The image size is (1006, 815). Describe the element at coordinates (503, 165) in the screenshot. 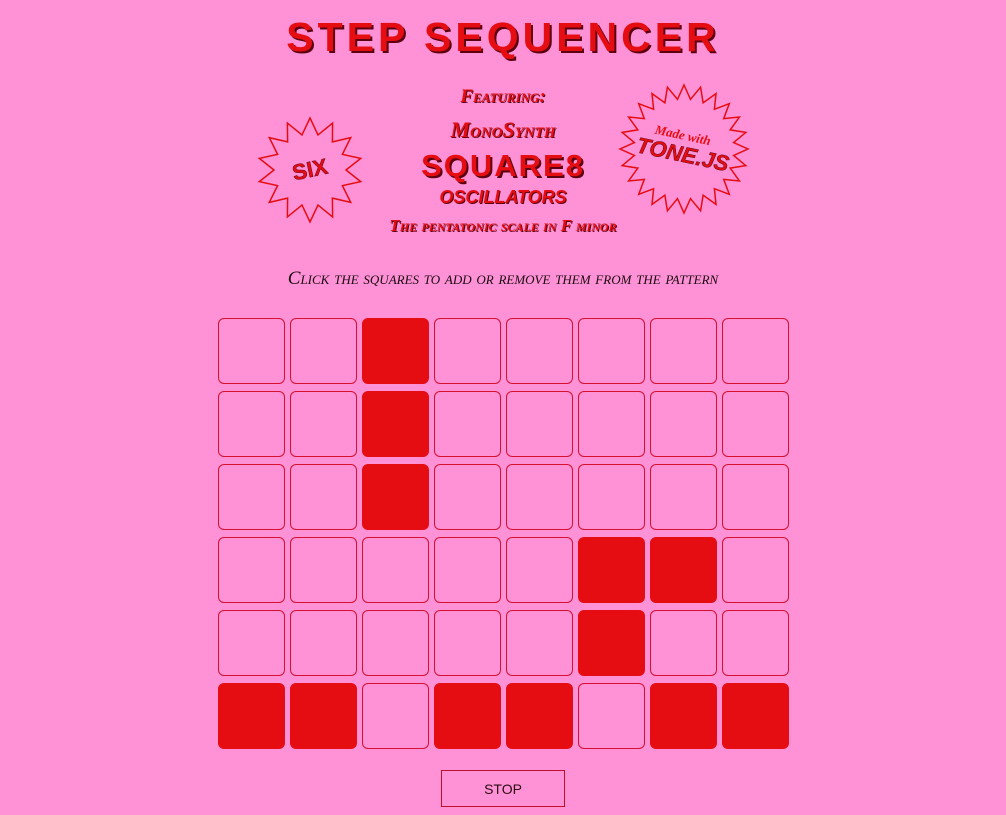

I see `oscillator-type: SQUARE8` at that location.